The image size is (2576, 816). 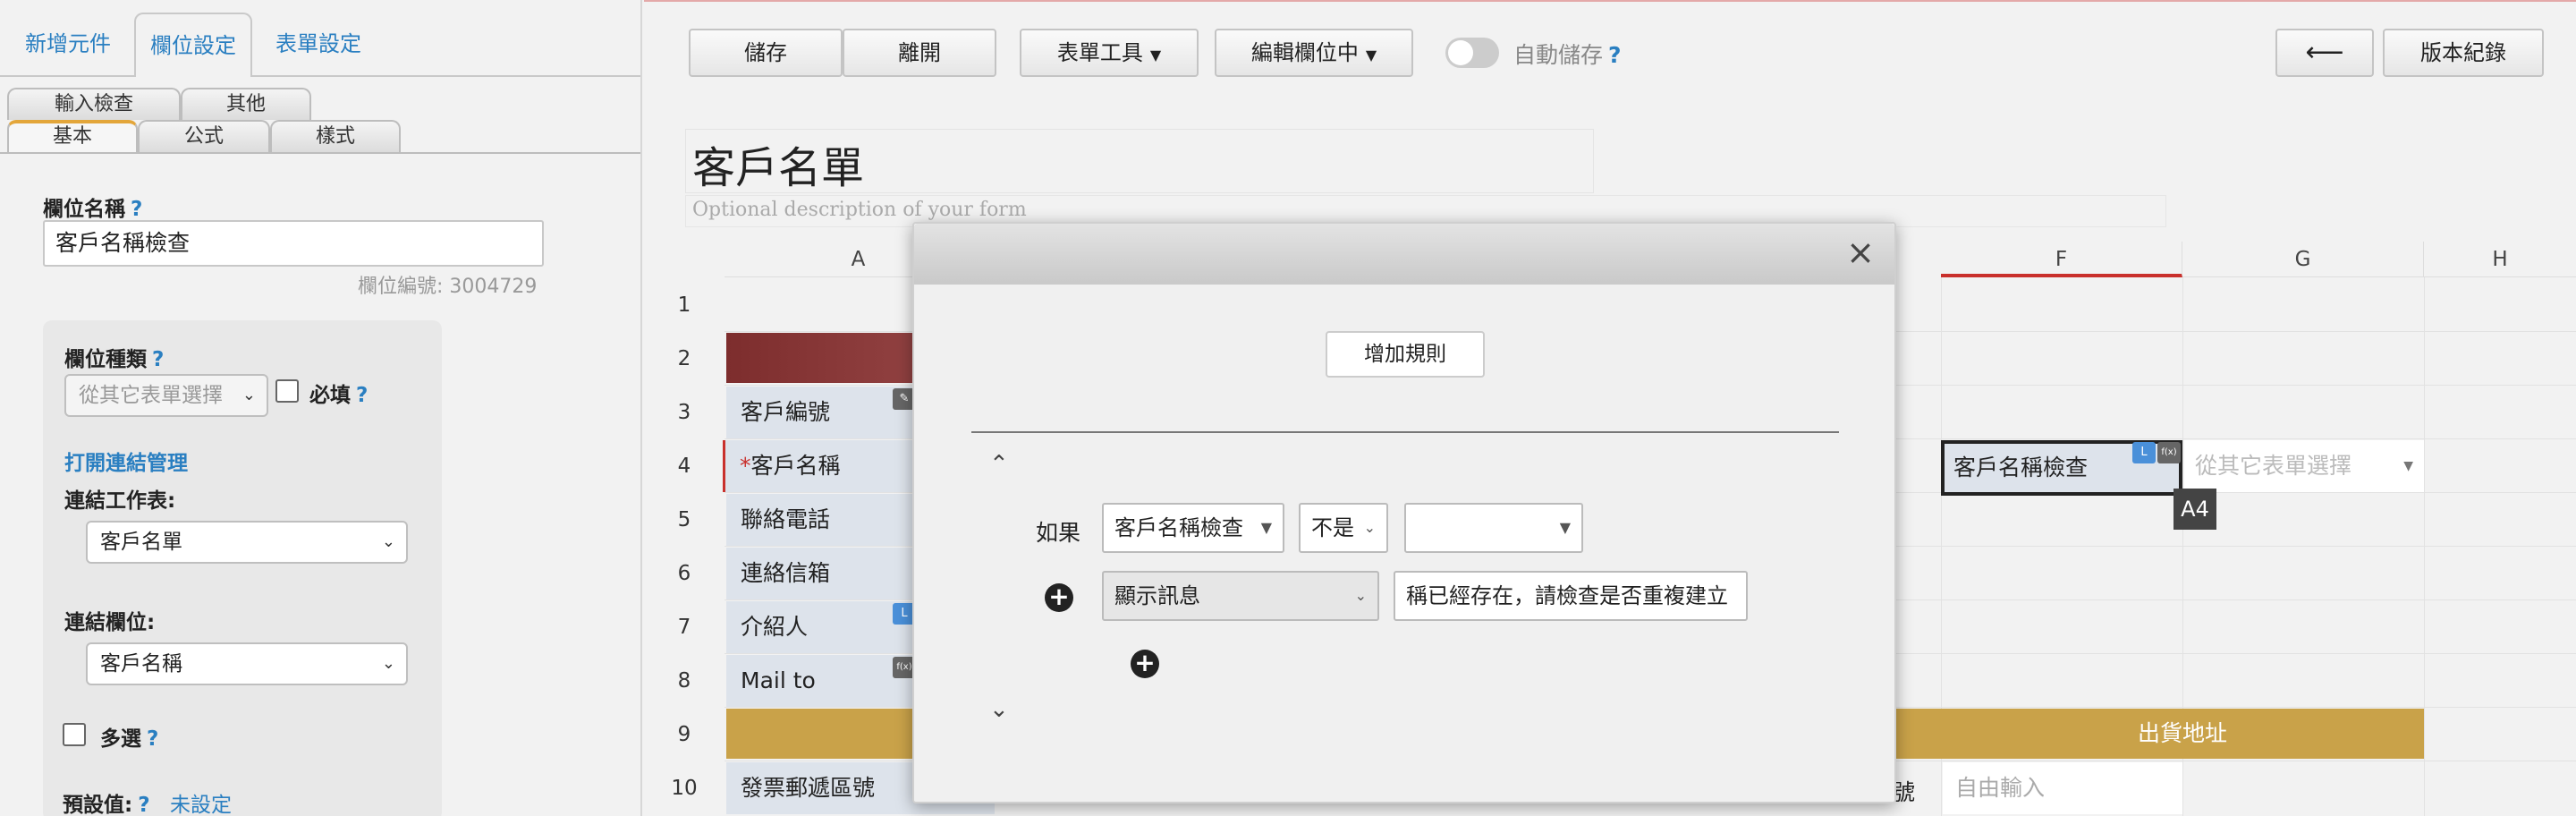 I want to click on tab-field-settings: 欄位設定, so click(x=193, y=45).